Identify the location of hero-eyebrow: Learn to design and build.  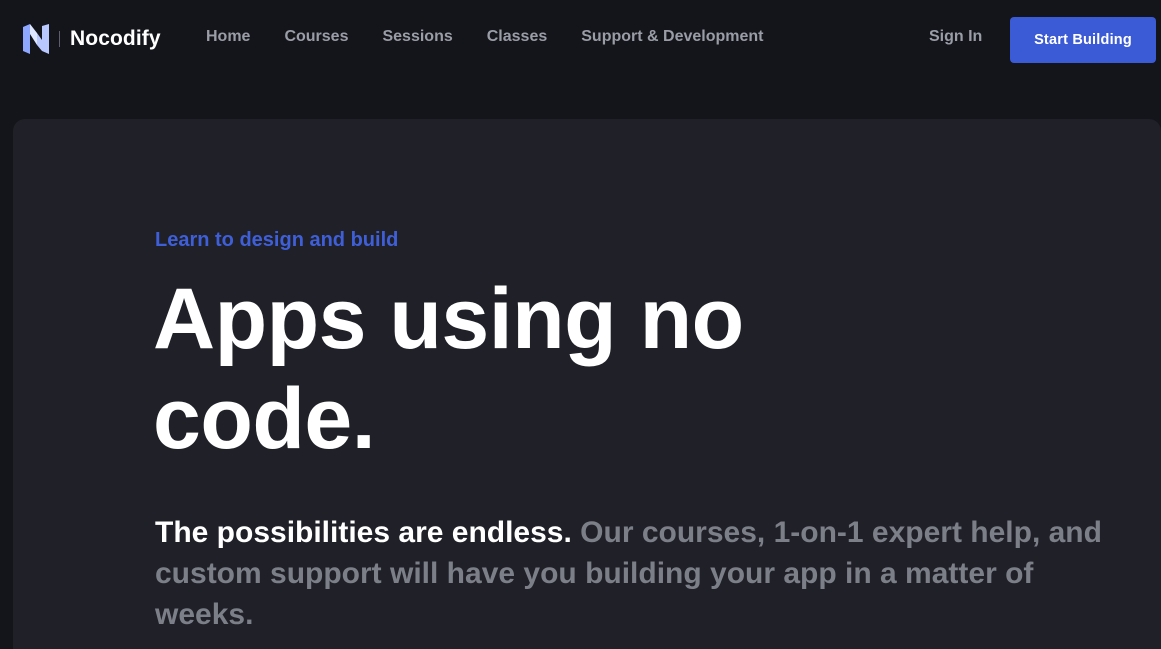
(277, 240).